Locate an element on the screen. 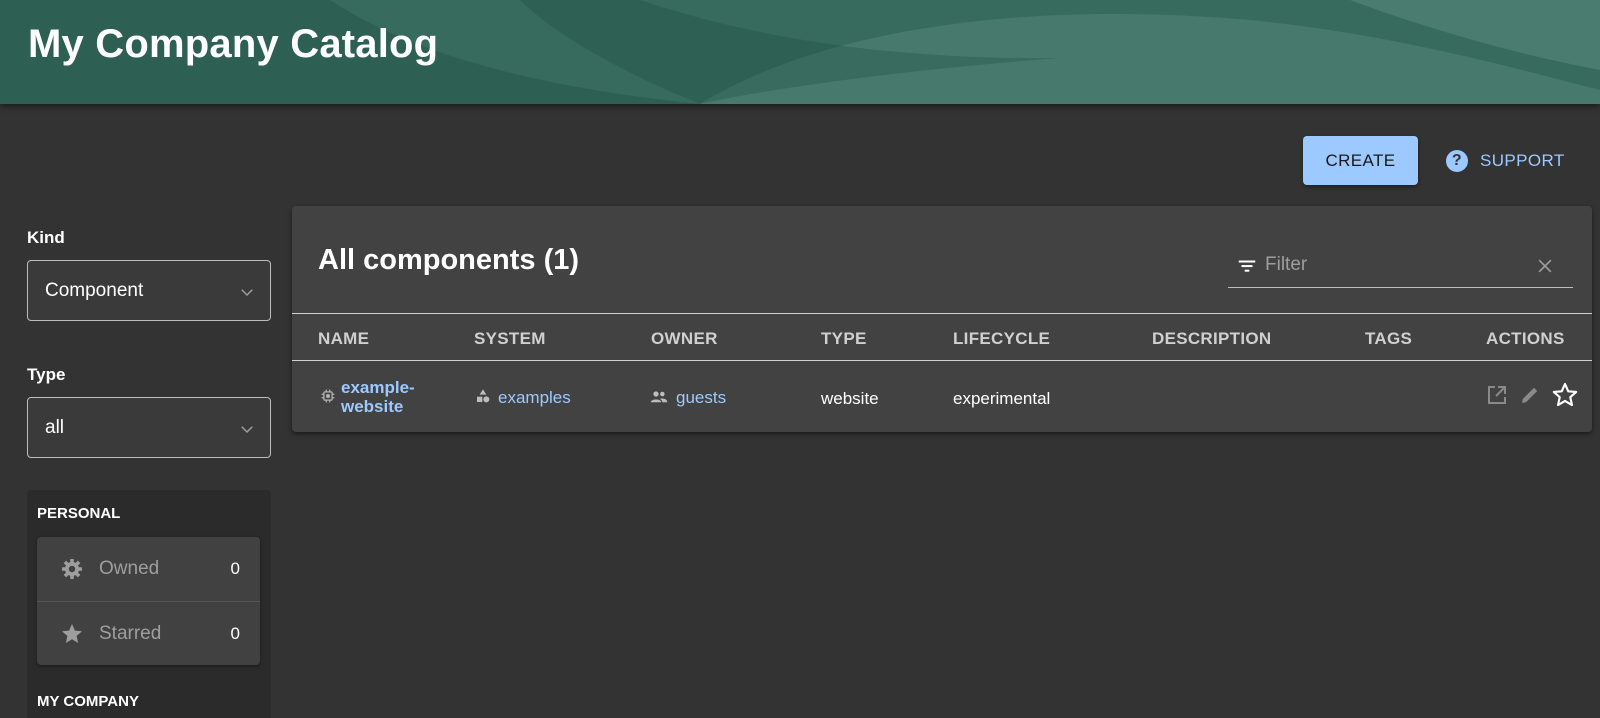 The image size is (1600, 718). help-icon: ? is located at coordinates (1457, 161).